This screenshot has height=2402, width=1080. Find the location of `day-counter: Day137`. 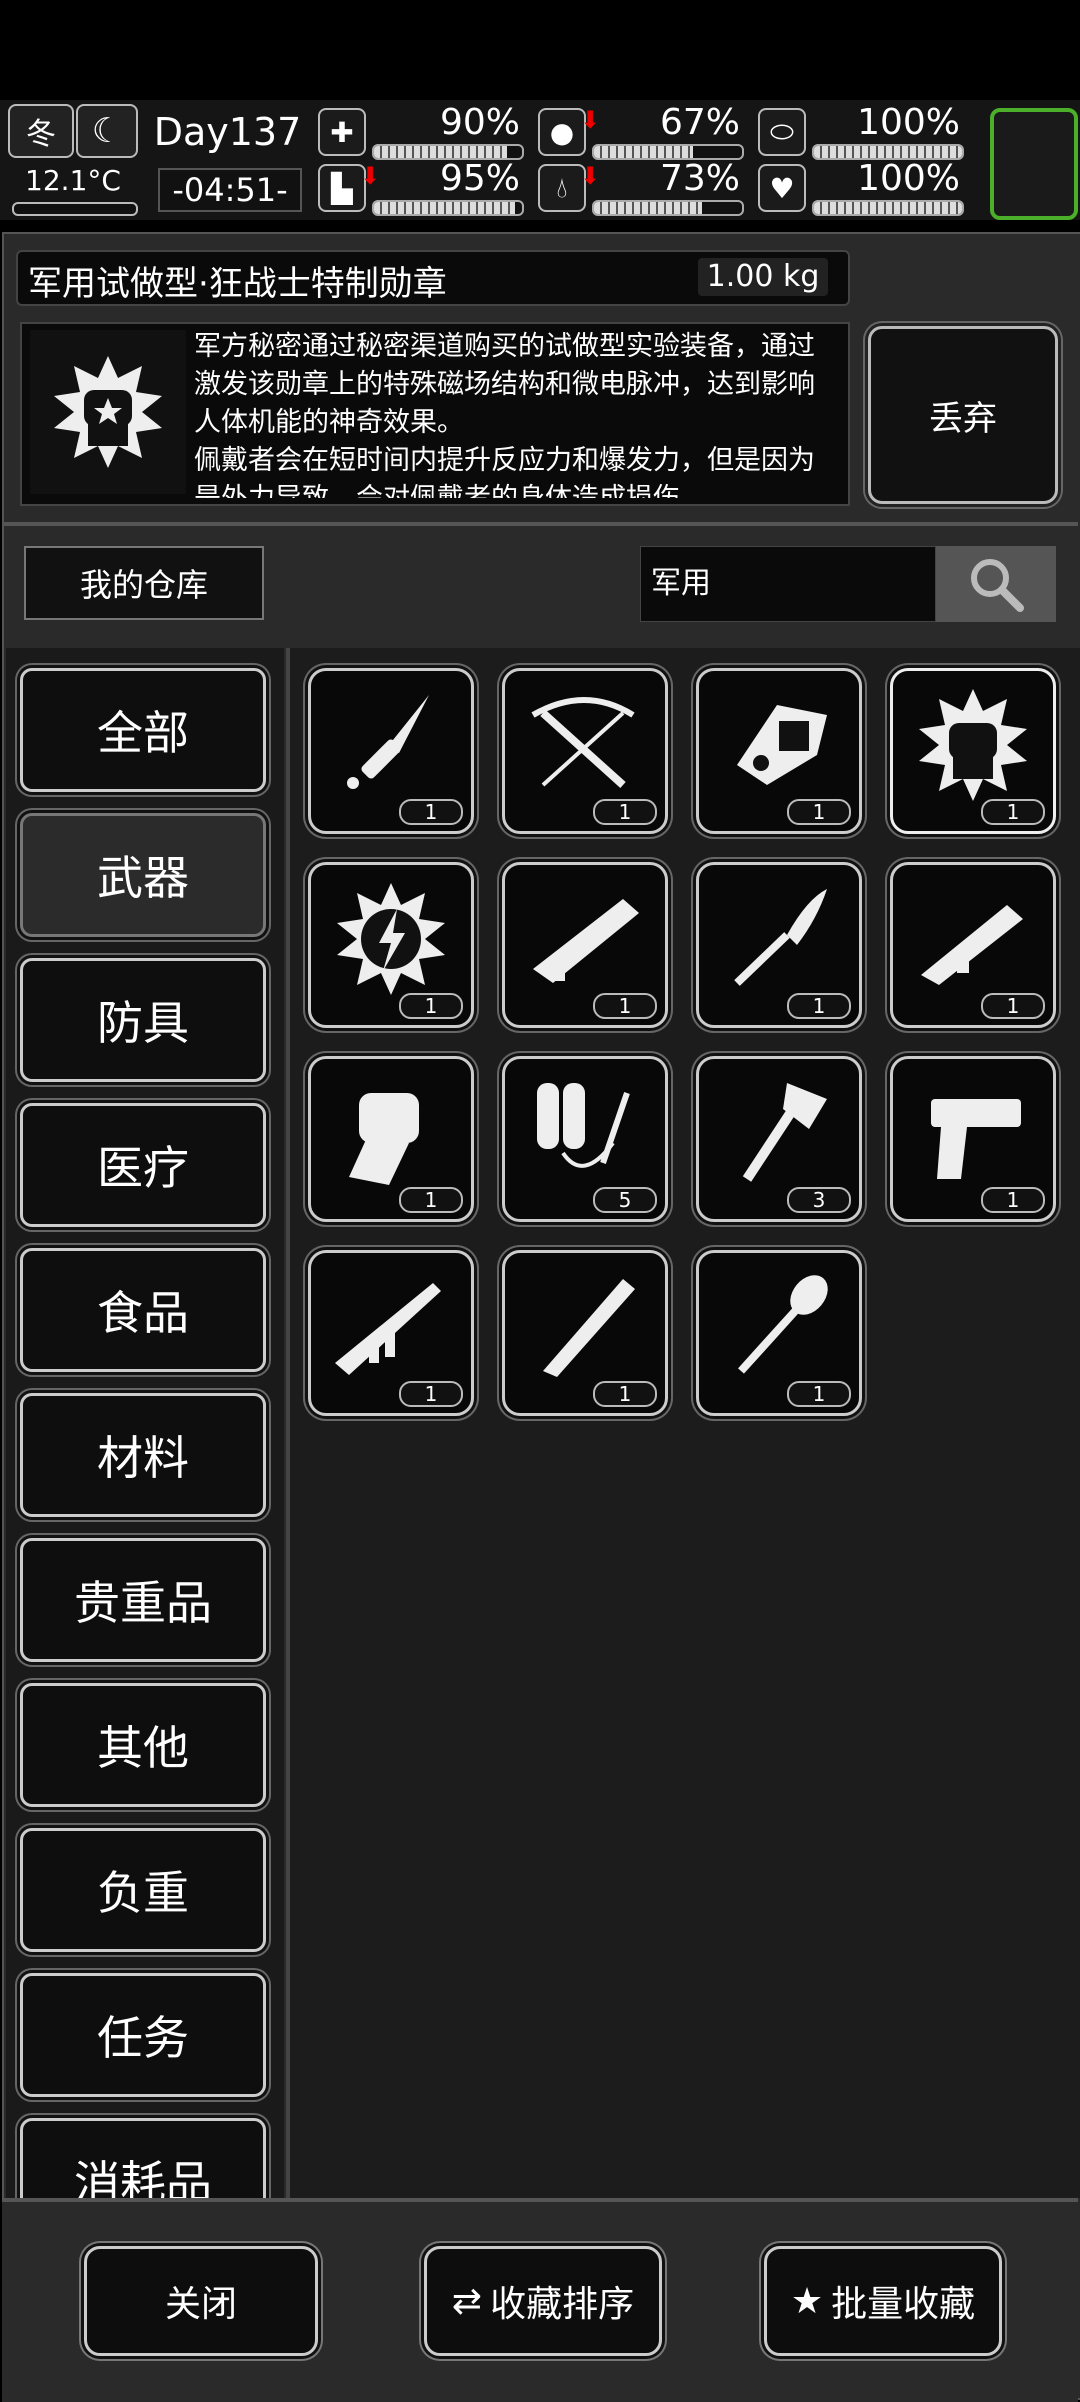

day-counter: Day137 is located at coordinates (227, 132).